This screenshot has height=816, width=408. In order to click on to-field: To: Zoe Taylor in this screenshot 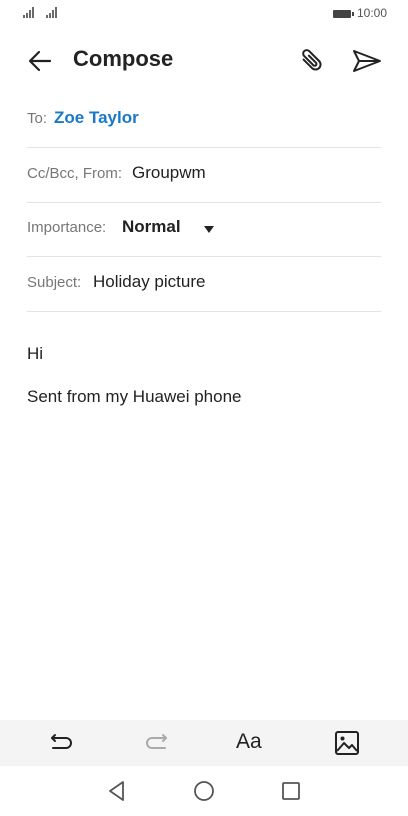, I will do `click(204, 120)`.